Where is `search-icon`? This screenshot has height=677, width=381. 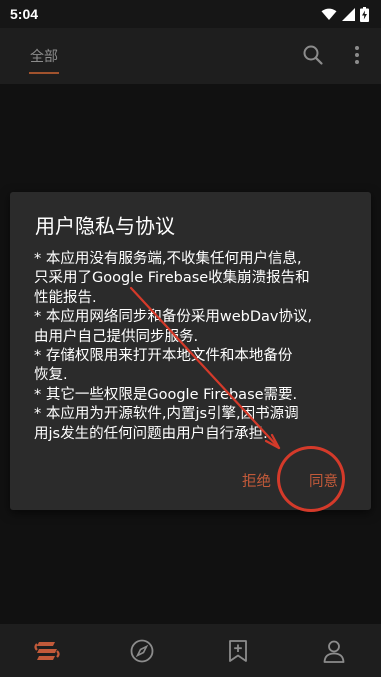
search-icon is located at coordinates (313, 55).